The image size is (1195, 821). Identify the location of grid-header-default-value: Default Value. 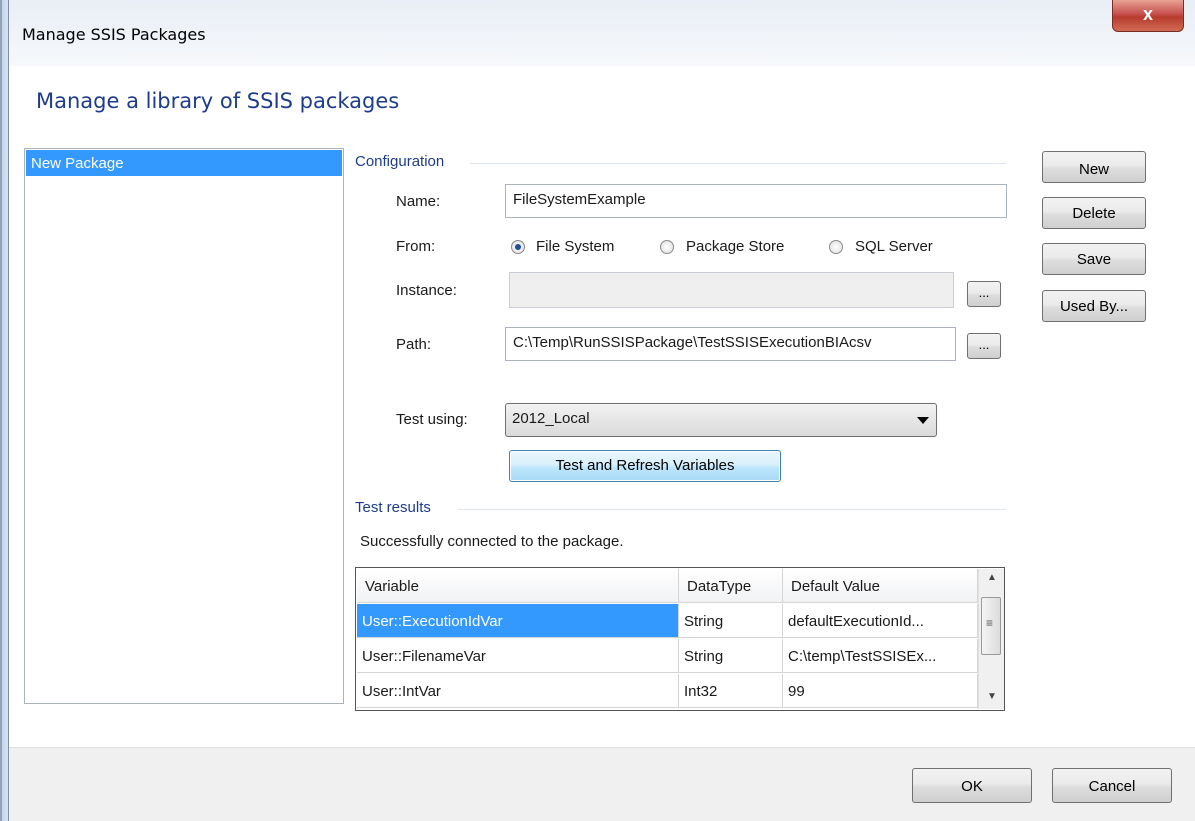
(880, 586).